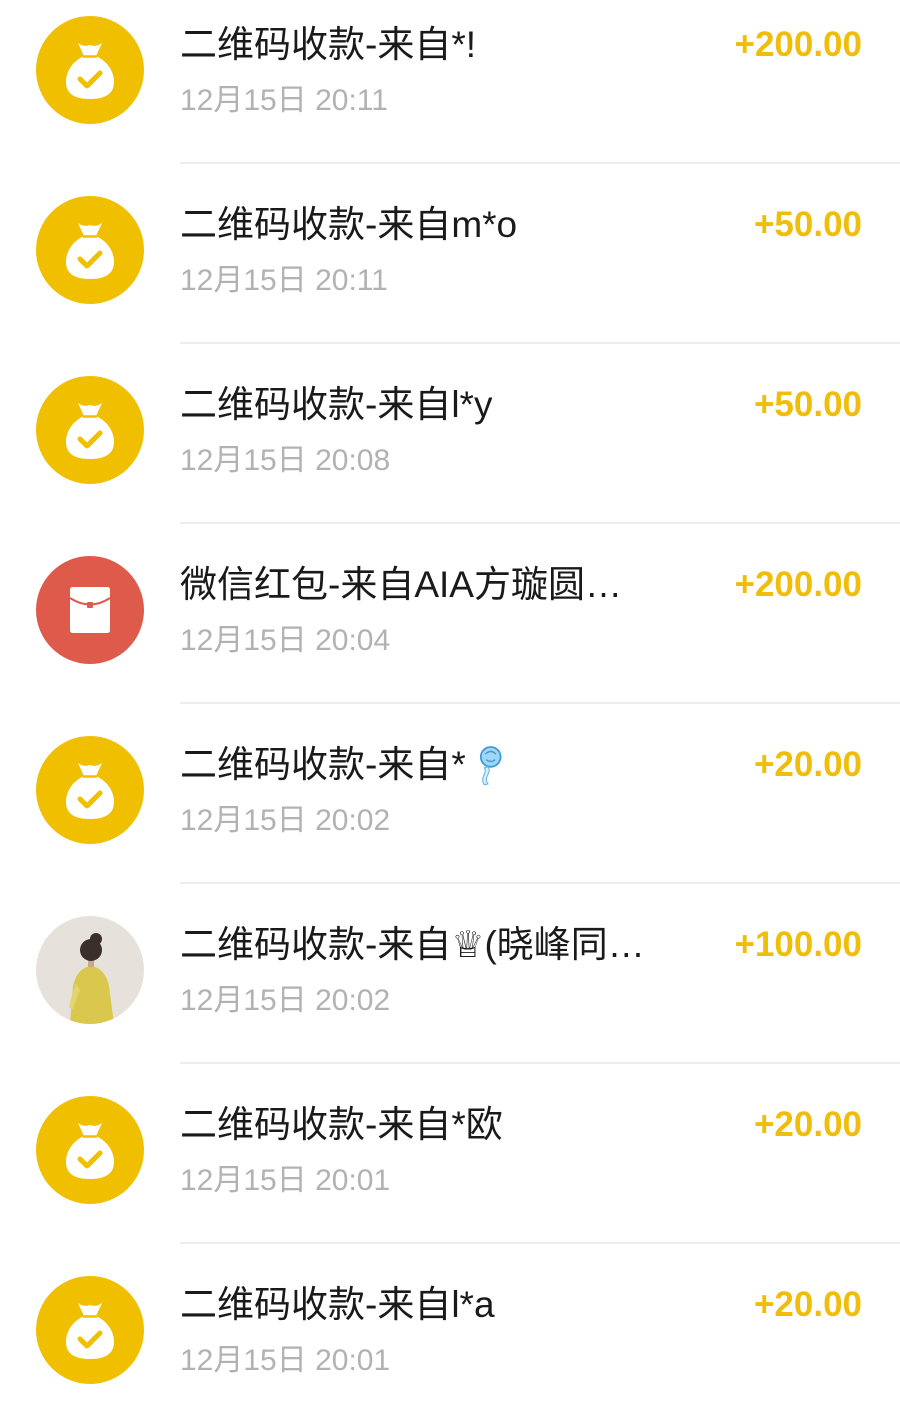 This screenshot has height=1413, width=900. What do you see at coordinates (798, 944) in the screenshot?
I see `transaction-amount: +100.00` at bounding box center [798, 944].